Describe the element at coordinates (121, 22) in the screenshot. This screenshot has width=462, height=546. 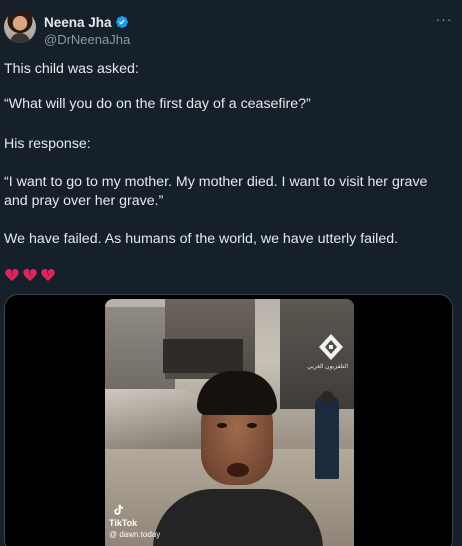
I see `verified-badge-icon` at that location.